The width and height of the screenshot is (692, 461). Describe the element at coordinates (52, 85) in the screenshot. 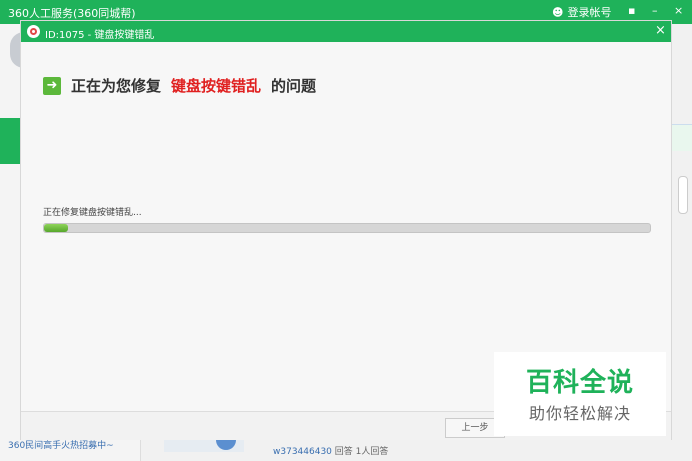

I see `arrow-right-icon: ➜` at that location.